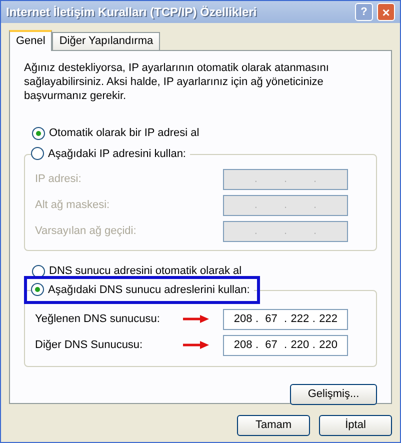  I want to click on ip-address-field: 208 . 67 . 222 . 222, so click(285, 319).